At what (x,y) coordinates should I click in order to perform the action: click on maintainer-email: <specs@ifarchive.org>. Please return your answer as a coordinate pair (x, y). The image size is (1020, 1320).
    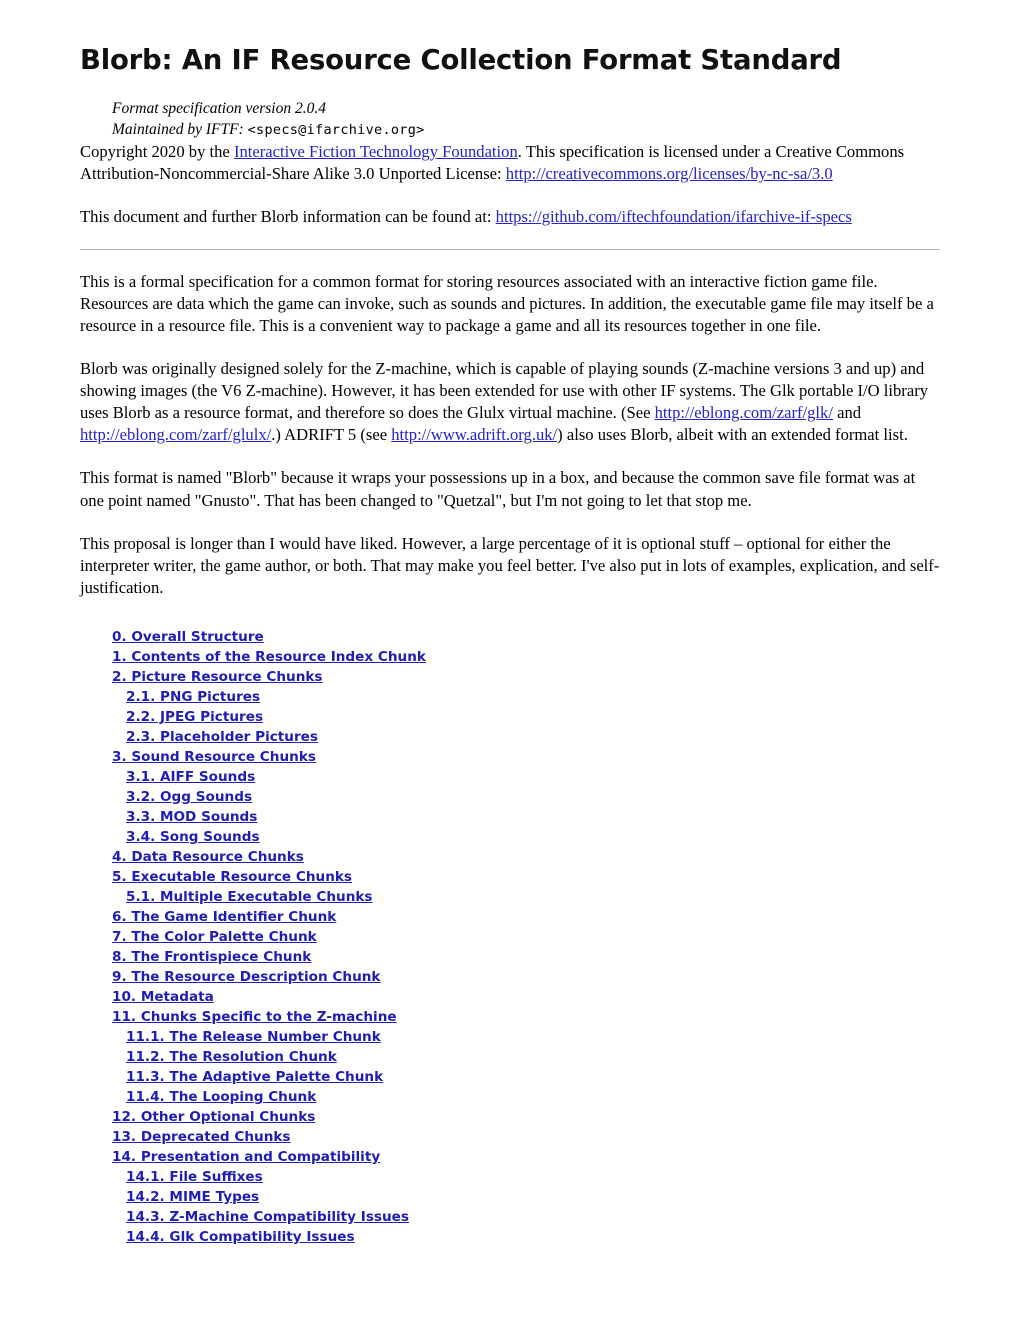
    Looking at the image, I should click on (336, 129).